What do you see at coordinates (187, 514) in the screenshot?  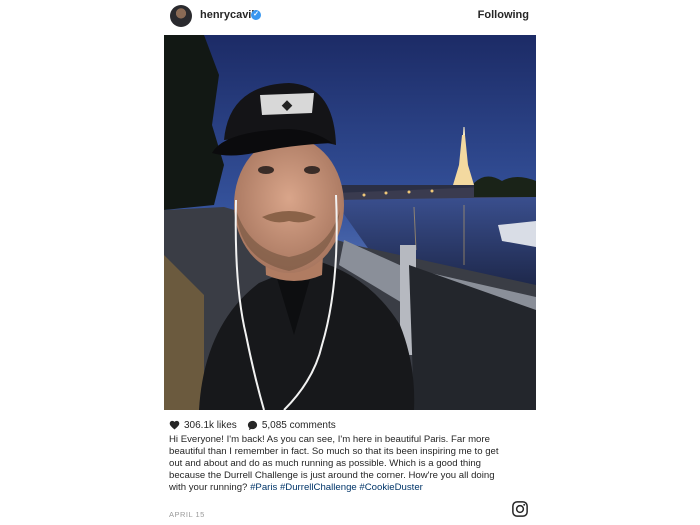 I see `post-date: APRIL 15` at bounding box center [187, 514].